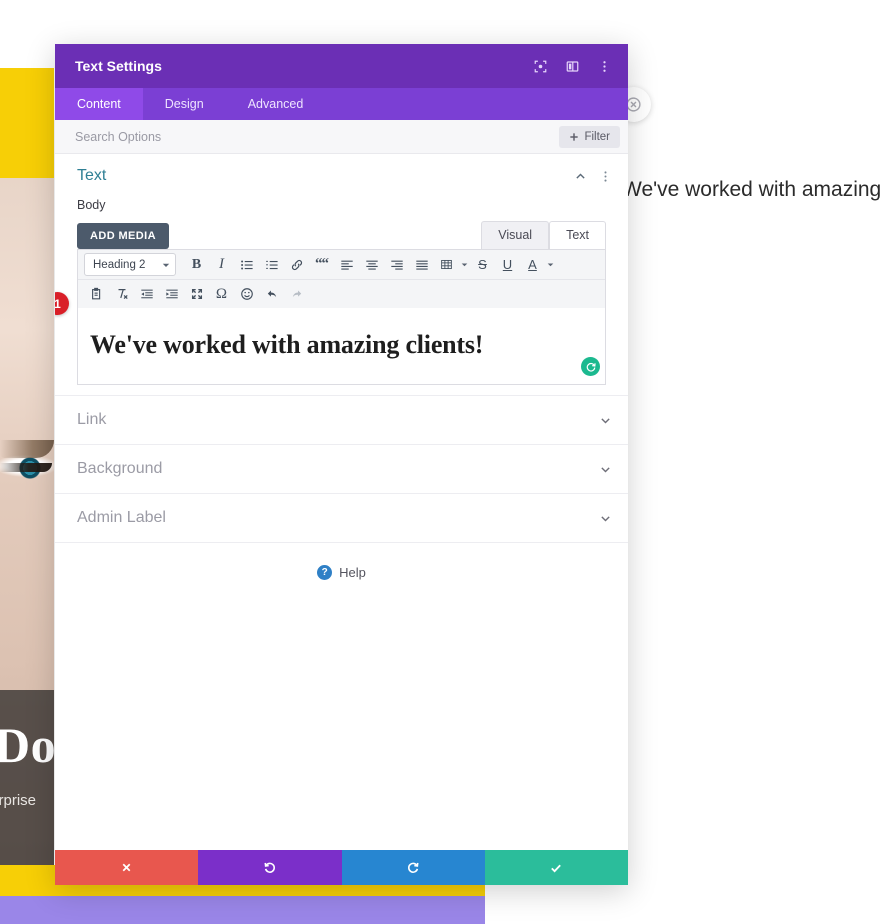  Describe the element at coordinates (597, 136) in the screenshot. I see `filter-button-label: Filter` at that location.